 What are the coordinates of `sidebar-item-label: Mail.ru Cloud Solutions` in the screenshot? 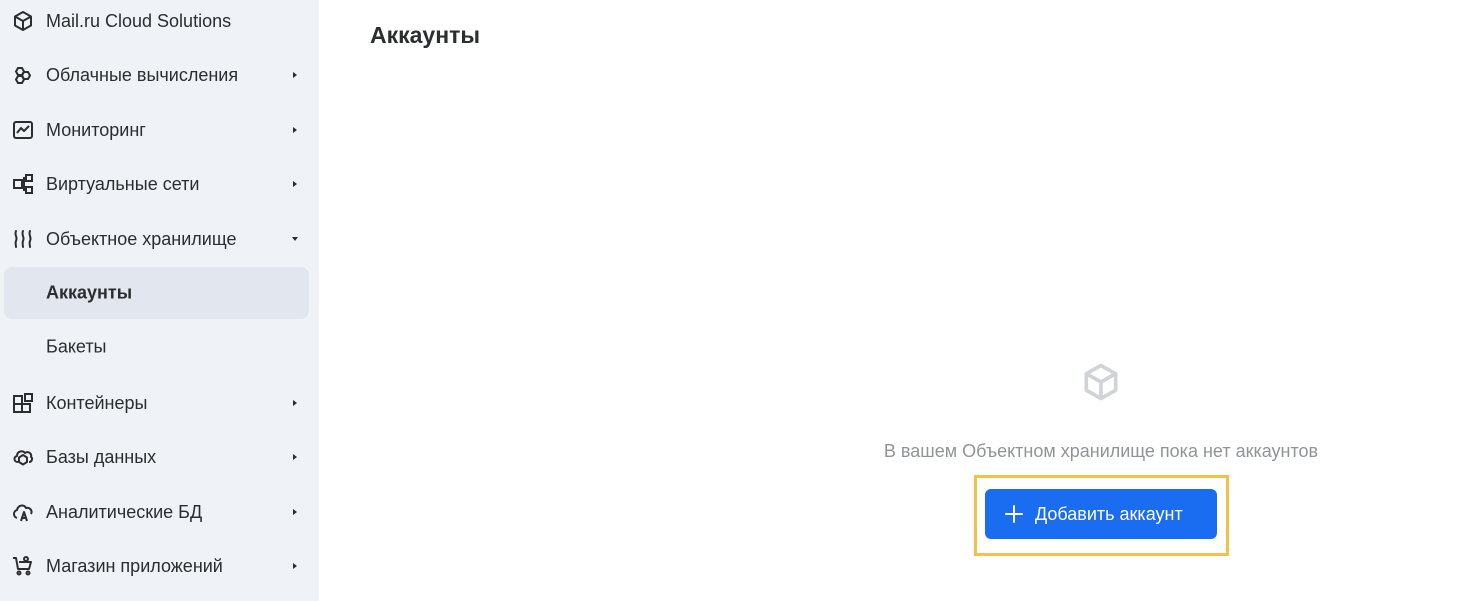 It's located at (139, 20).